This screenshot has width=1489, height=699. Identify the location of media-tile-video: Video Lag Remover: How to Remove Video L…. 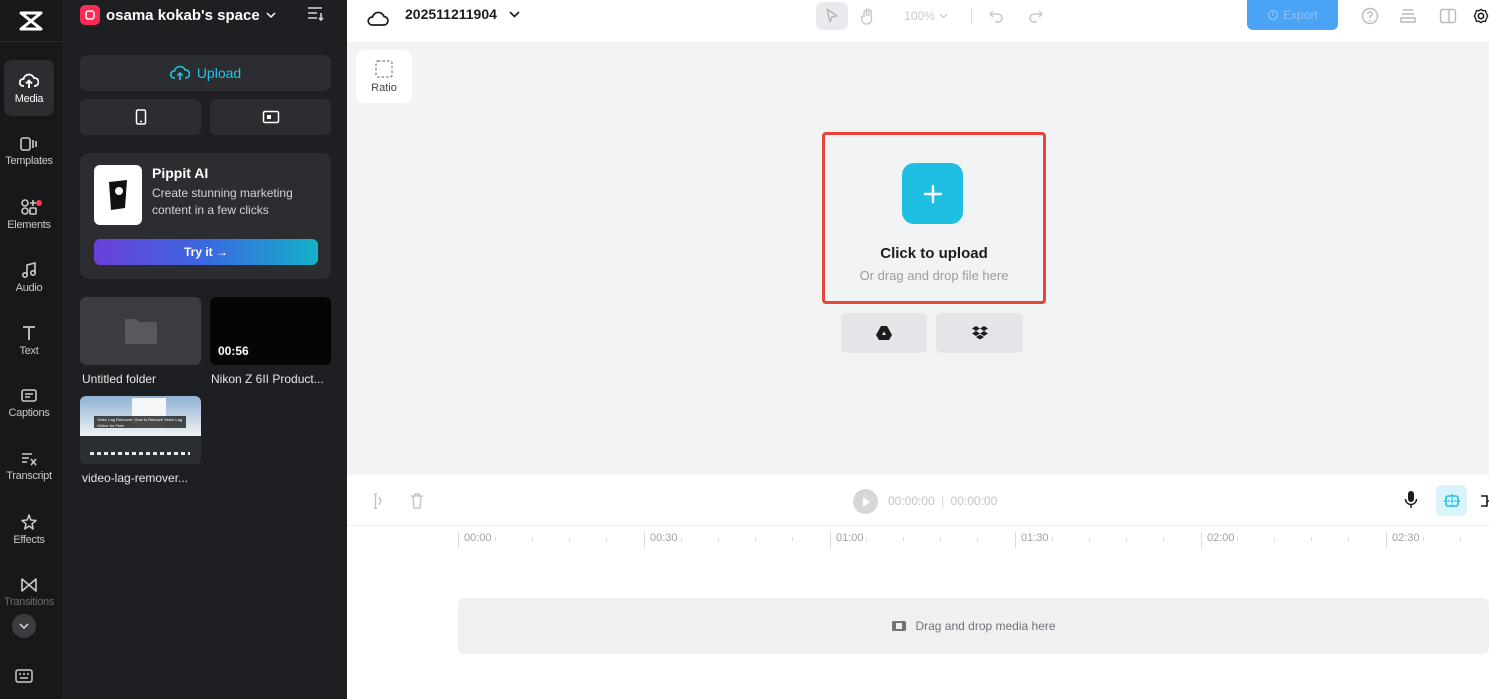
(140, 430).